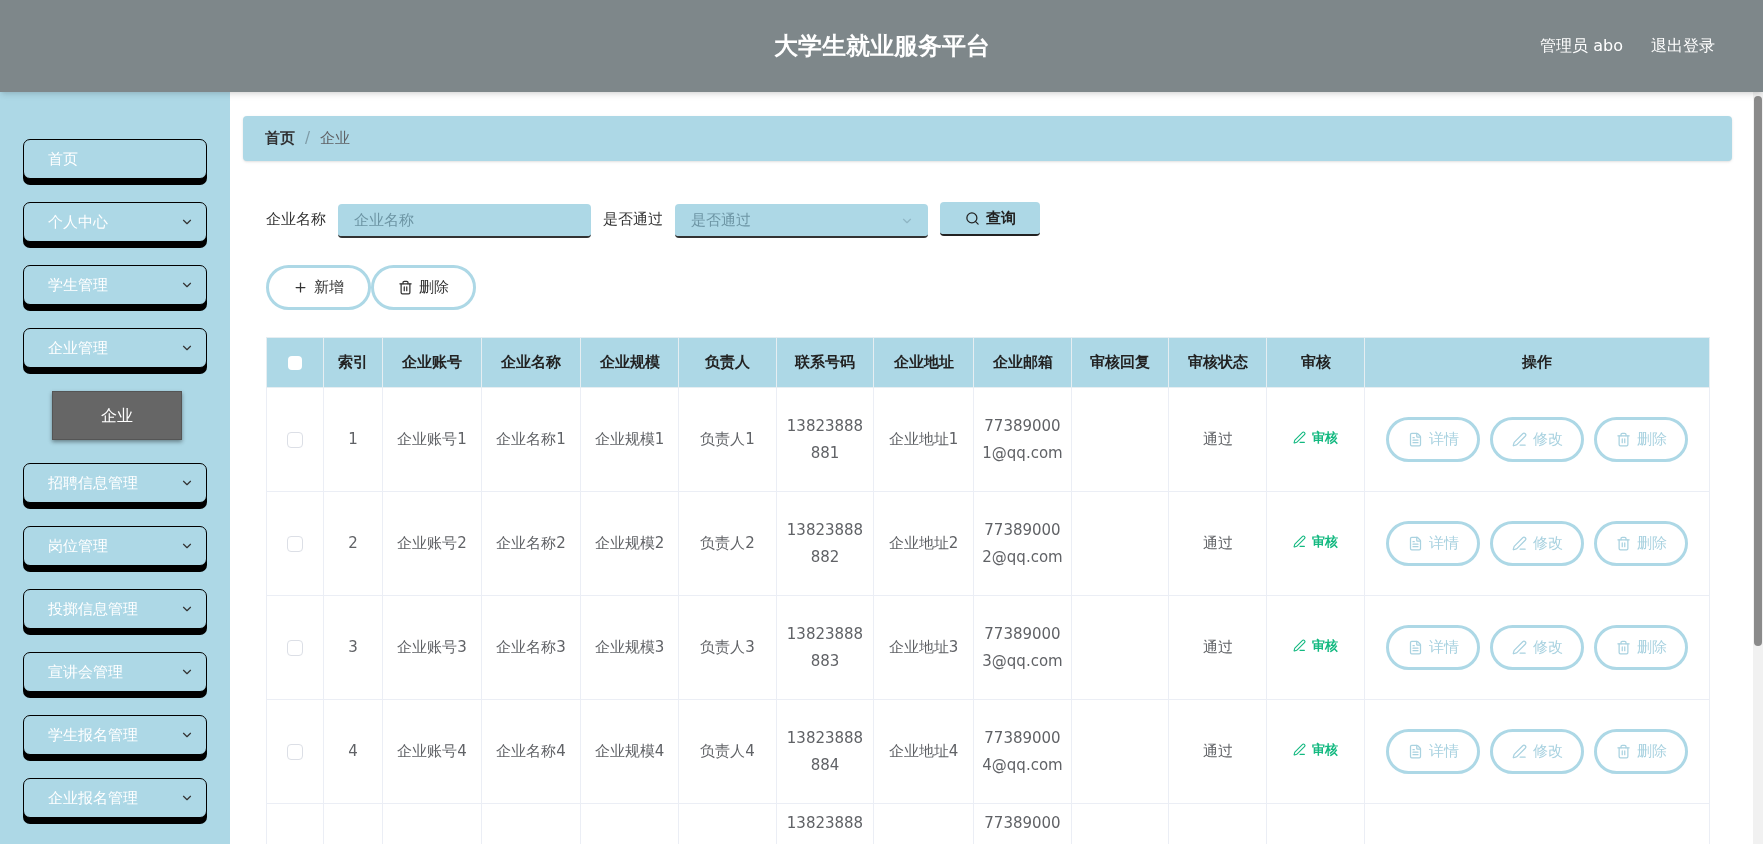 This screenshot has height=844, width=1763. I want to click on table-cell: 企业账号3, so click(432, 647).